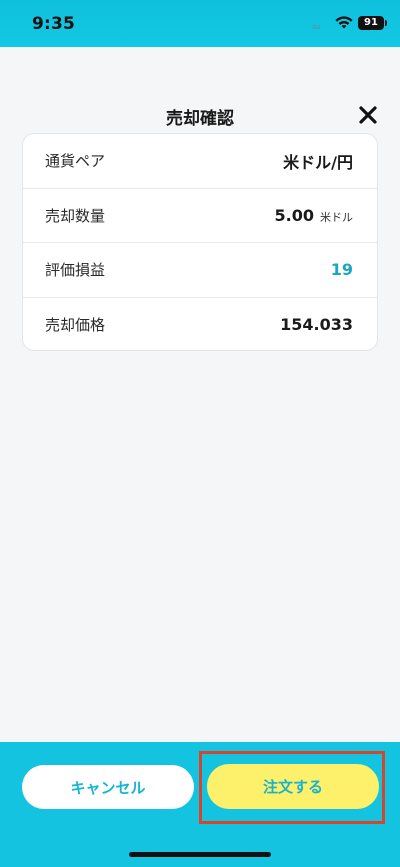 Image resolution: width=400 pixels, height=867 pixels. I want to click on status-bar: 9:35 au 91, so click(200, 23).